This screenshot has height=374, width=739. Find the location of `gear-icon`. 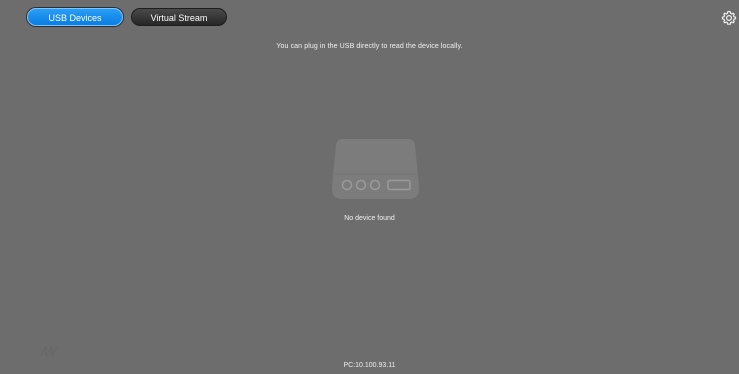

gear-icon is located at coordinates (729, 18).